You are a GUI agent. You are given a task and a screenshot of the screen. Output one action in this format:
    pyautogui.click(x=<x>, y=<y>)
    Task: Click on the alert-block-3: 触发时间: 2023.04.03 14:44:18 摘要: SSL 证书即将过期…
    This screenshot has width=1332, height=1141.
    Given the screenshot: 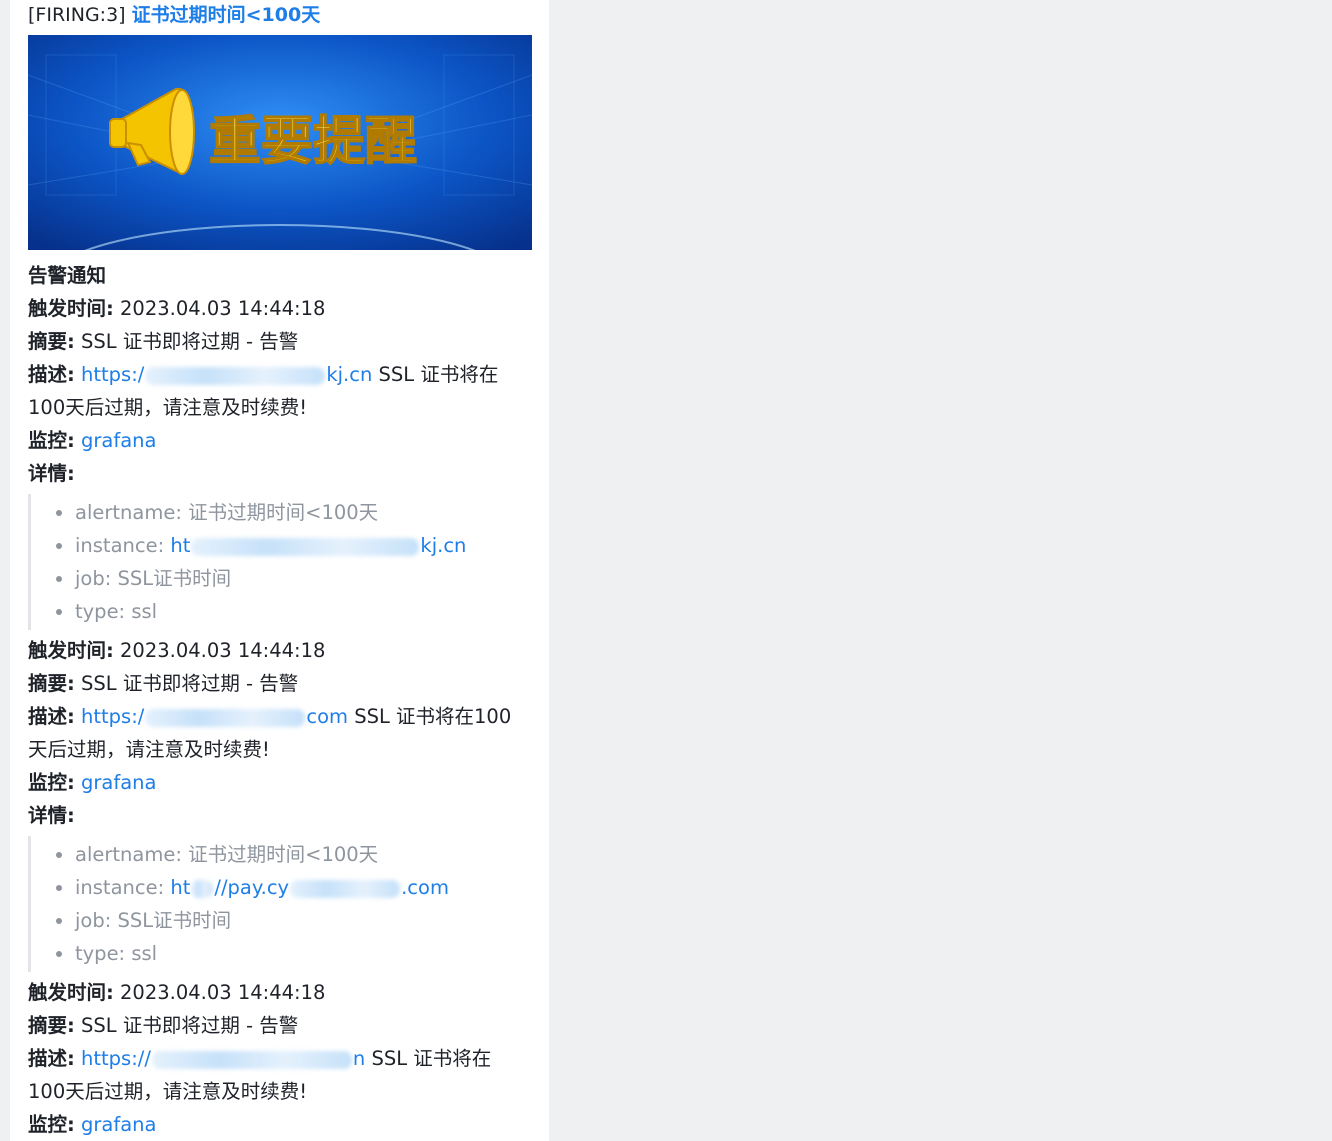 What is the action you would take?
    pyautogui.click(x=283, y=1058)
    